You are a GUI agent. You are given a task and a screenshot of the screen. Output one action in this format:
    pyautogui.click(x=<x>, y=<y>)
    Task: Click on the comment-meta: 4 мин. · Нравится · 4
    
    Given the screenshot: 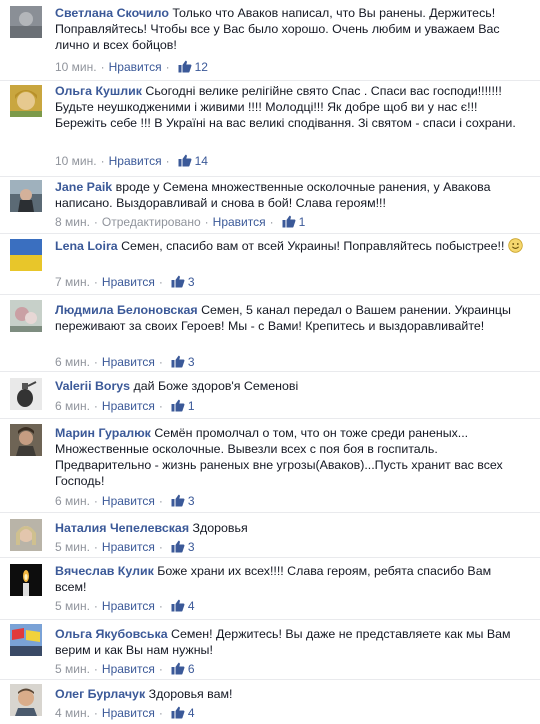 What is the action you would take?
    pyautogui.click(x=125, y=713)
    